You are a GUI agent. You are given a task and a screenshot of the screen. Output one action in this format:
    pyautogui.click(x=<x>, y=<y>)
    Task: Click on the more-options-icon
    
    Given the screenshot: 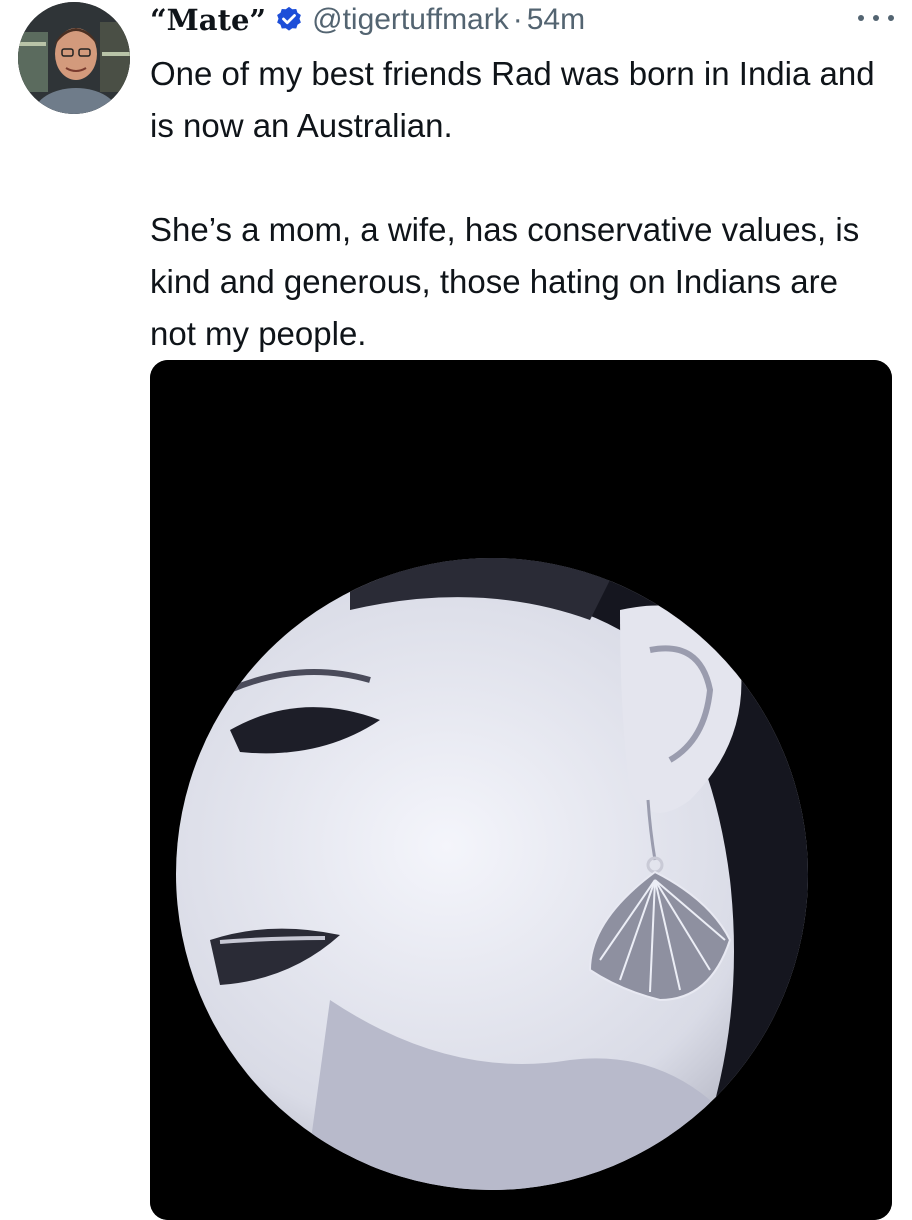 What is the action you would take?
    pyautogui.click(x=876, y=18)
    